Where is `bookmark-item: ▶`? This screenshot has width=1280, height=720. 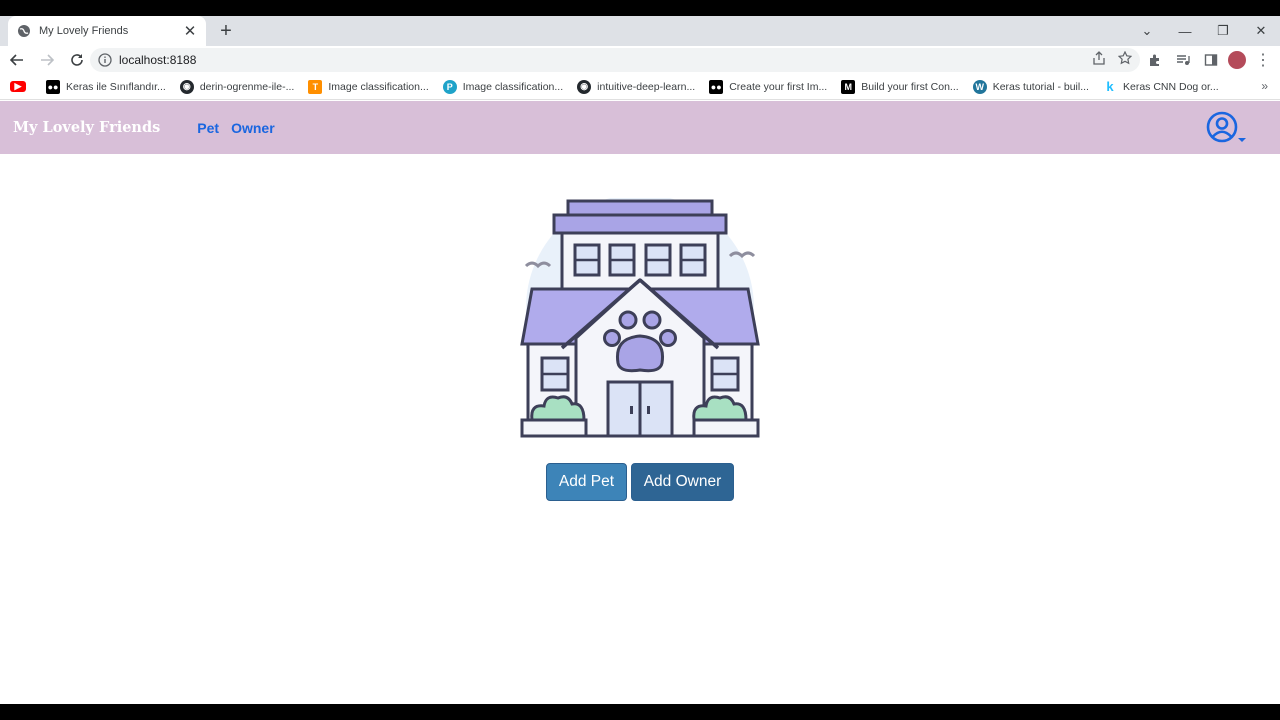 bookmark-item: ▶ is located at coordinates (21, 86).